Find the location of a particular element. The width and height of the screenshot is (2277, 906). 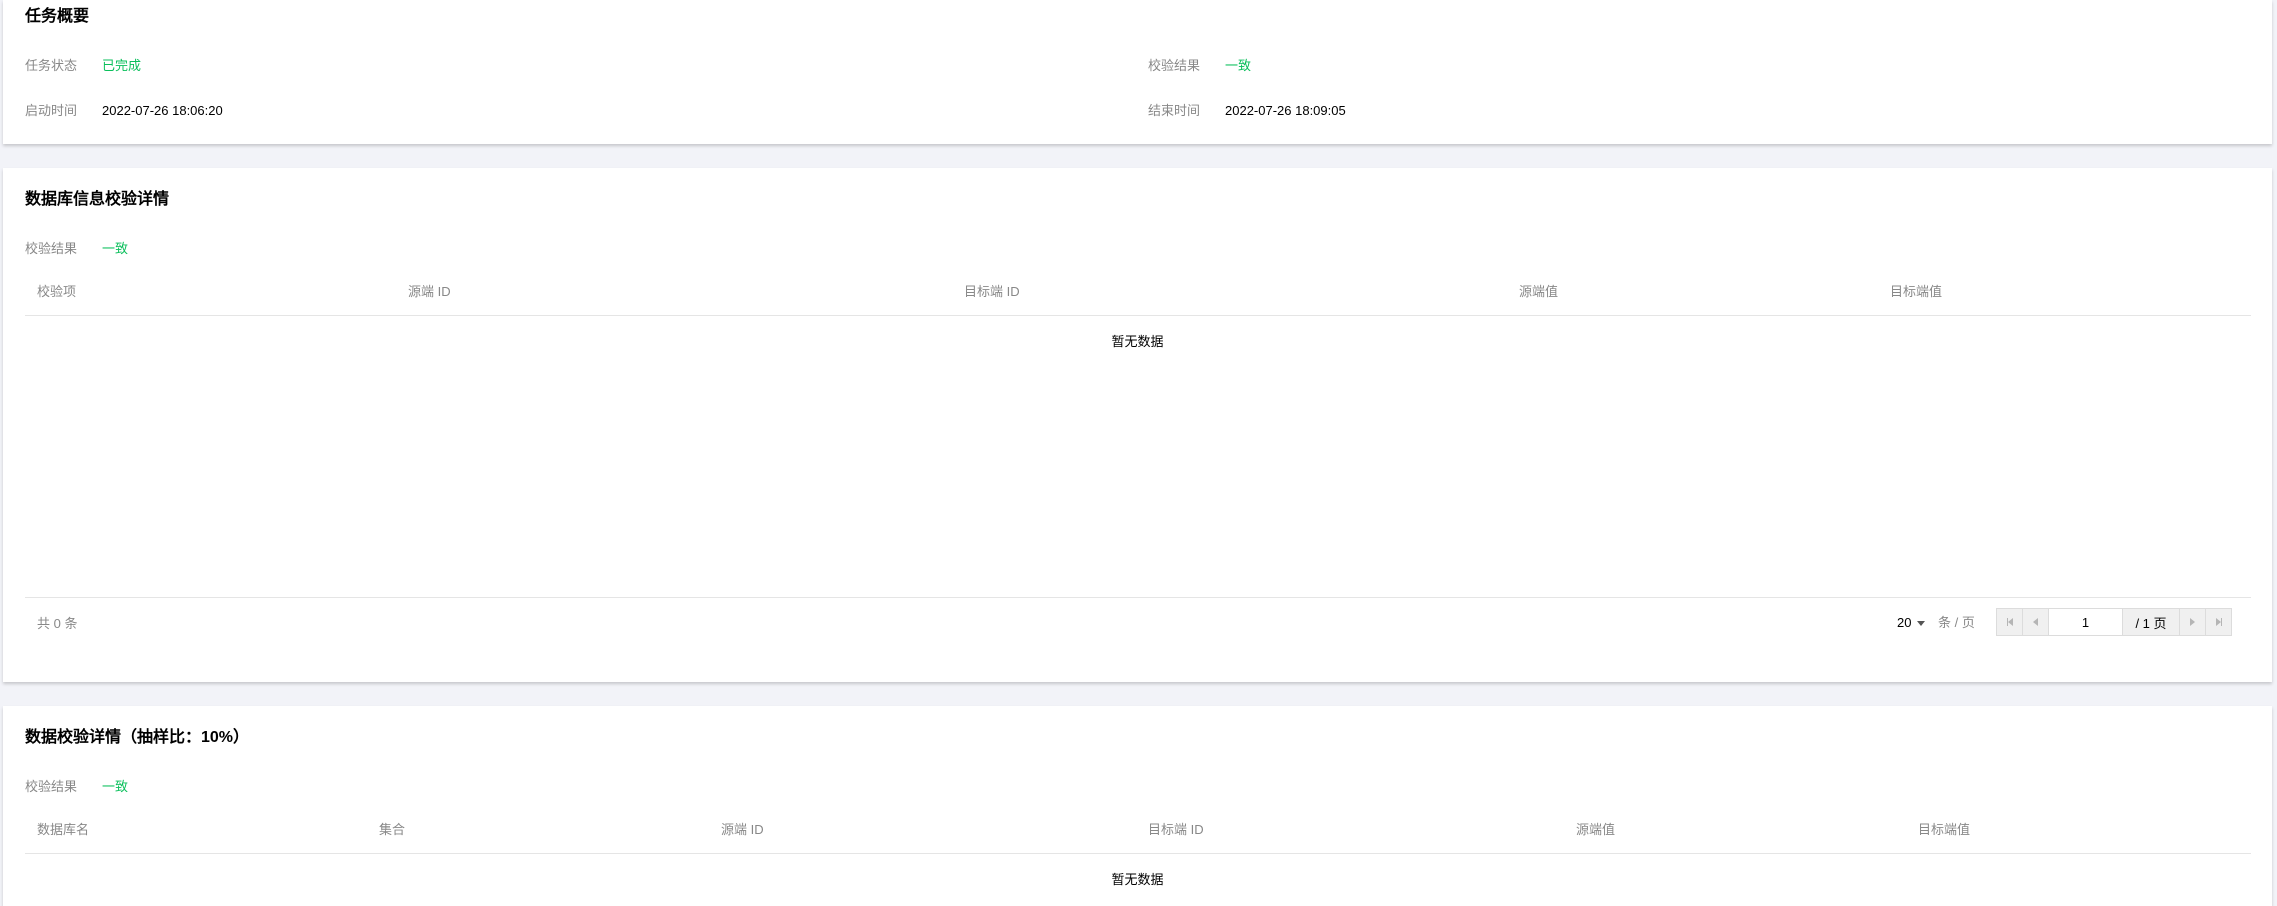

page-size-unit: 条 / 页 is located at coordinates (1956, 622).